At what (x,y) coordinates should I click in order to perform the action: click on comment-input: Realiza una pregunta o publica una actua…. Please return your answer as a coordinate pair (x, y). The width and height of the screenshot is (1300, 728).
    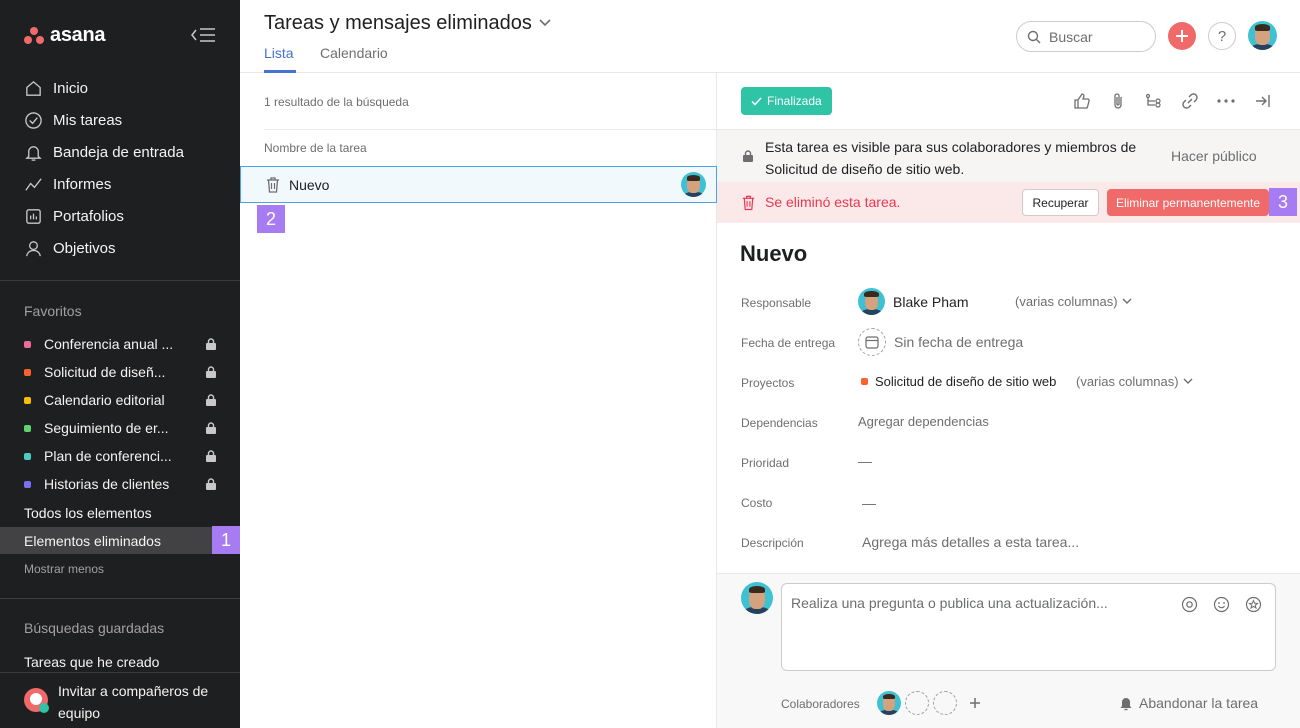
    Looking at the image, I should click on (1028, 627).